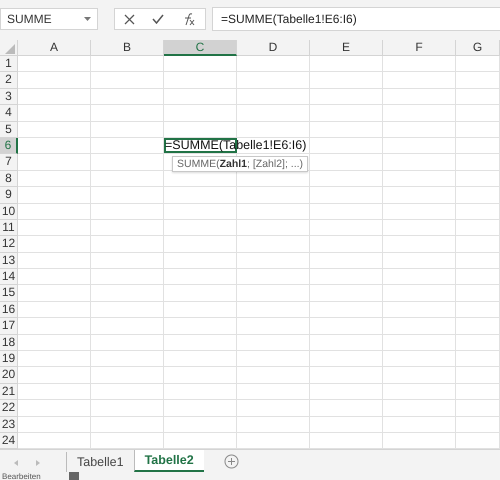 The image size is (500, 480). Describe the element at coordinates (54, 48) in the screenshot. I see `column-header: A` at that location.